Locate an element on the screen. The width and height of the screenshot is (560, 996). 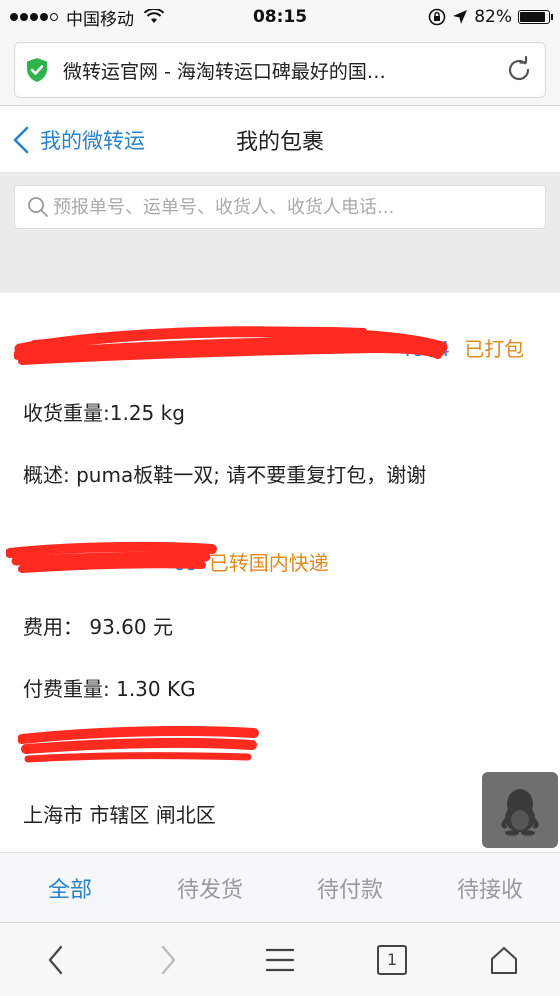
tab-count: 1 is located at coordinates (392, 959).